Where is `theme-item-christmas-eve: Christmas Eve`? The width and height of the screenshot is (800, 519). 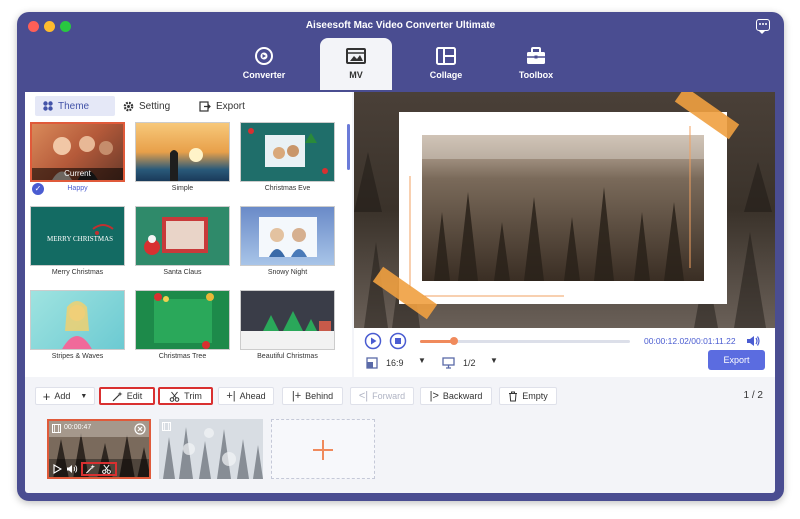
theme-item-christmas-eve: Christmas Eve is located at coordinates (287, 164).